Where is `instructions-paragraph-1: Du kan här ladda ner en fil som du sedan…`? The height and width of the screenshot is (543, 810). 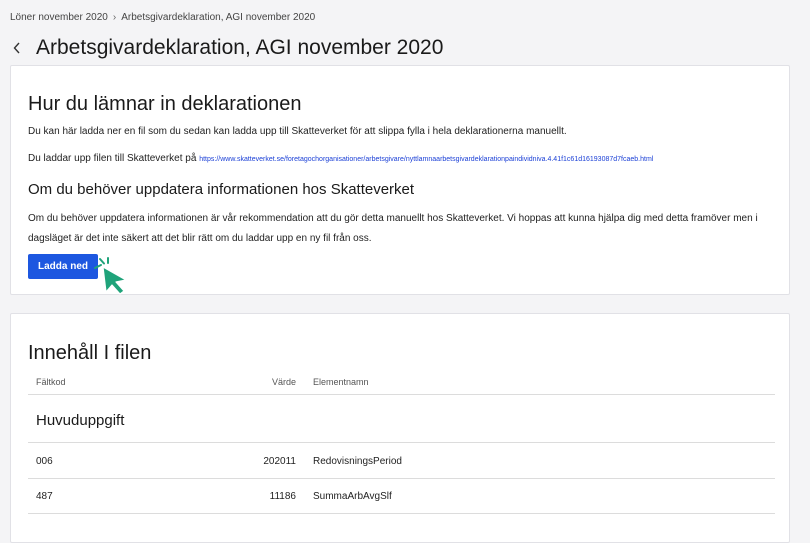 instructions-paragraph-1: Du kan här ladda ner en fil som du sedan… is located at coordinates (297, 131).